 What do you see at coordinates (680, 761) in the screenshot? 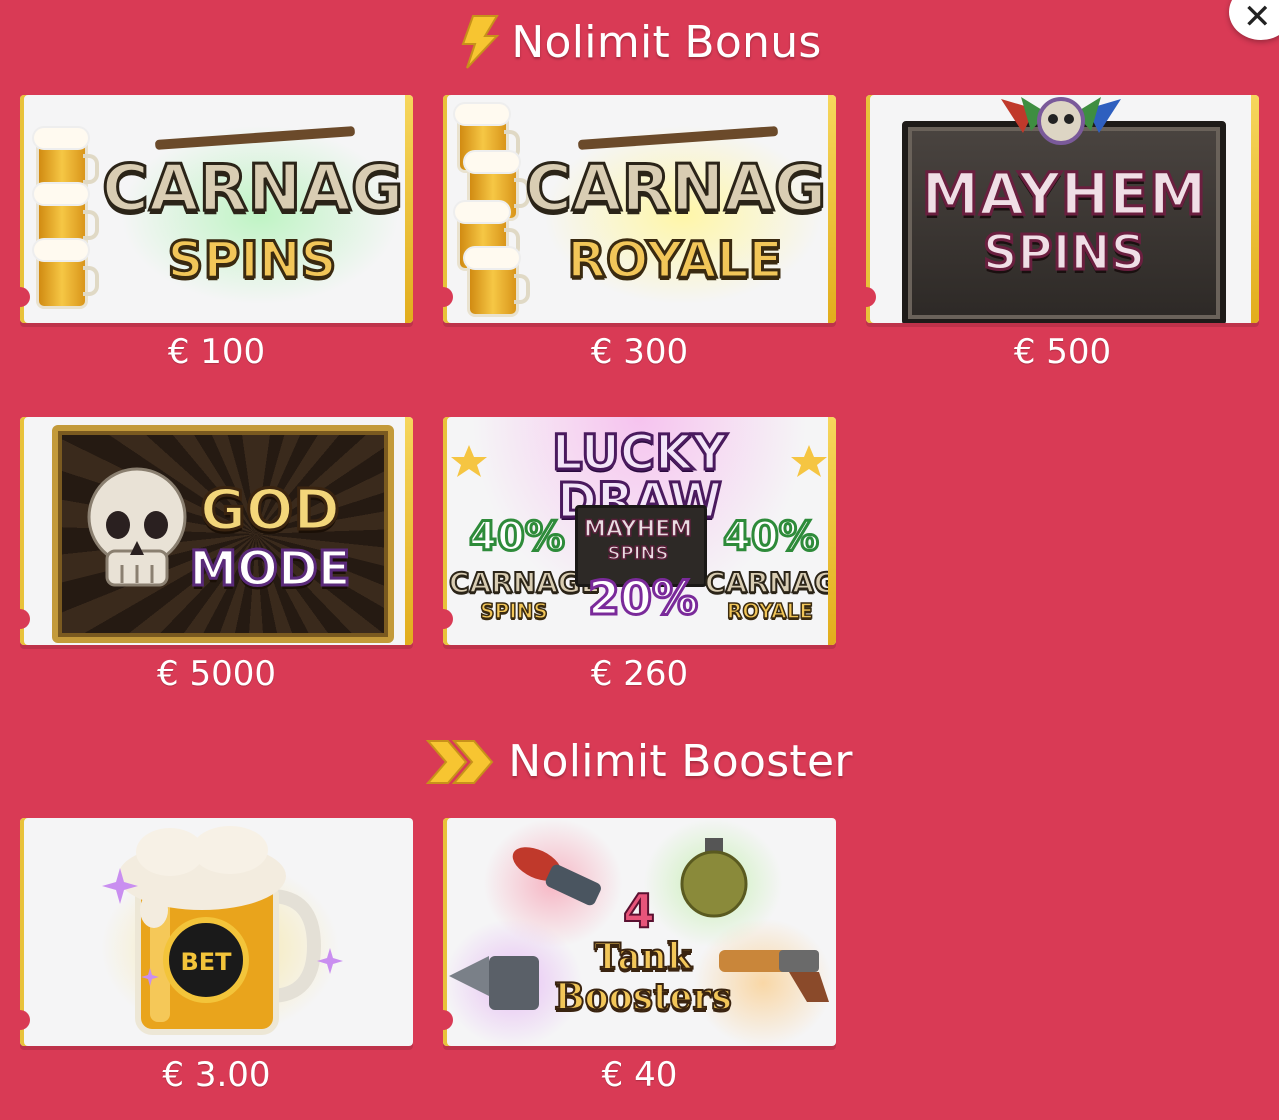
I see `booster-section-title: Nolimit Booster` at bounding box center [680, 761].